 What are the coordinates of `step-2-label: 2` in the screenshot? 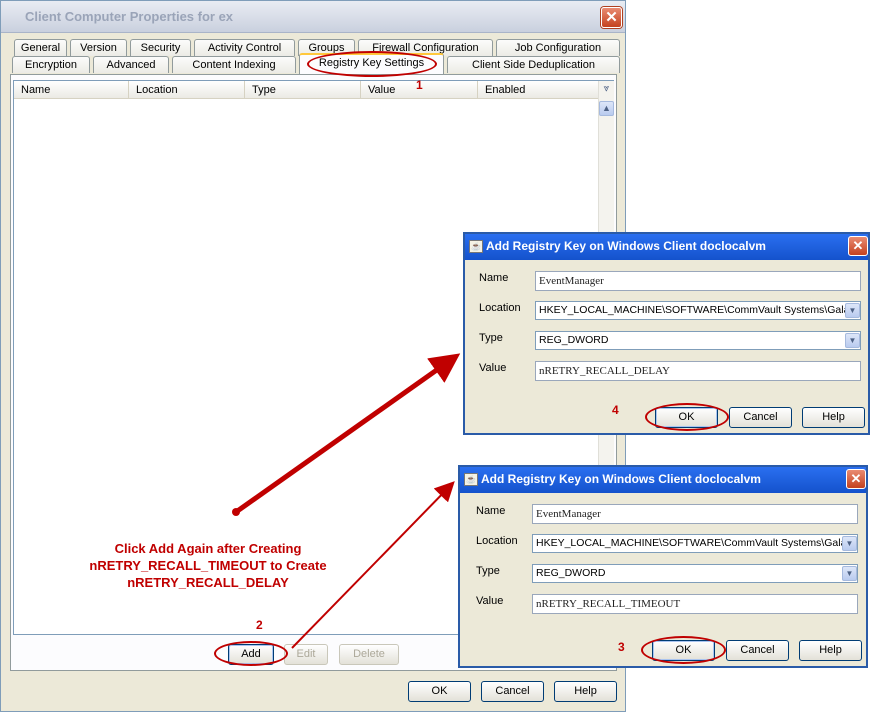 It's located at (259, 625).